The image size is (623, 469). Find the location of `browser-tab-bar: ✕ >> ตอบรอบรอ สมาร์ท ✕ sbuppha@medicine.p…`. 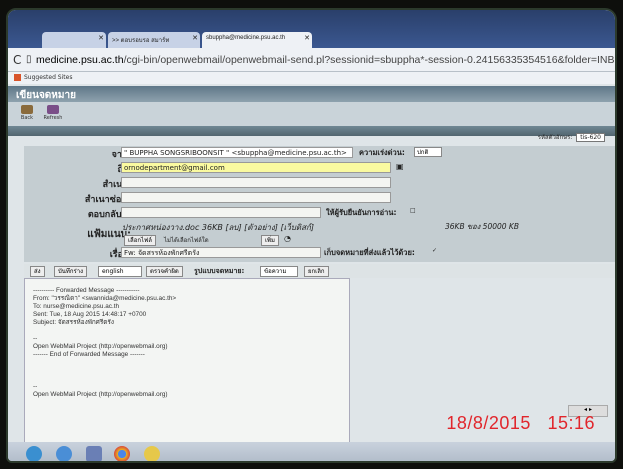

browser-tab-bar: ✕ >> ตอบรอบรอ สมาร์ท ✕ sbuppha@medicine.p… is located at coordinates (311, 29).